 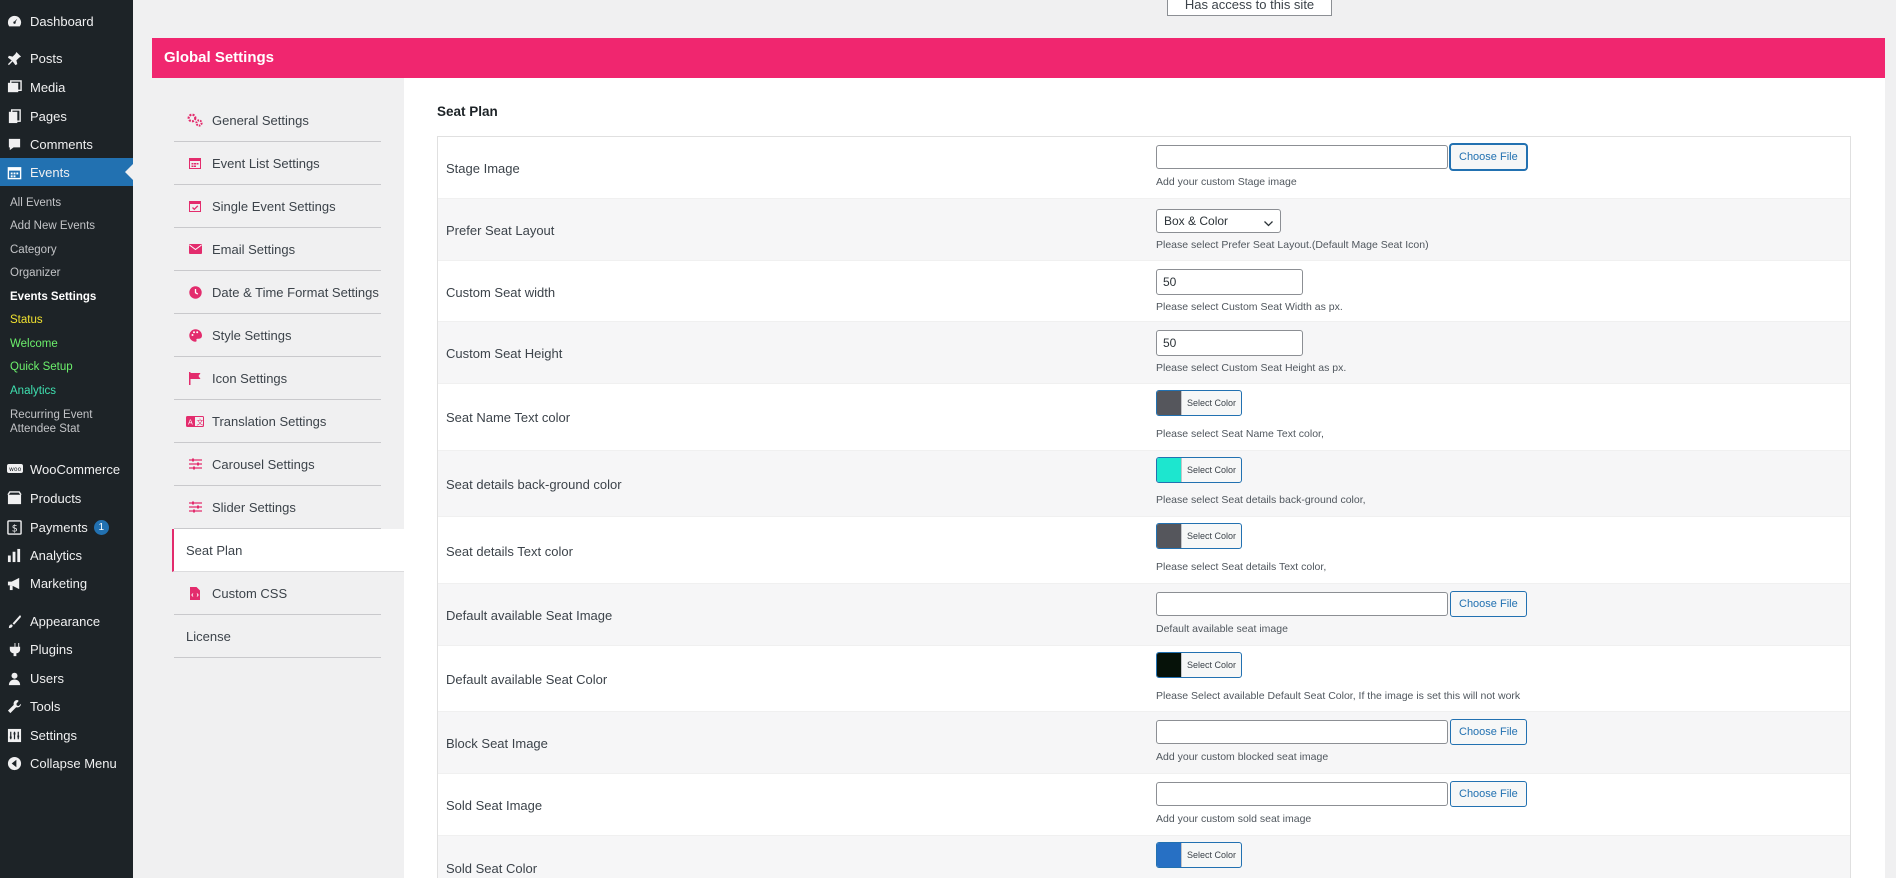 I want to click on menu-marketing: Marketing, so click(x=66, y=583).